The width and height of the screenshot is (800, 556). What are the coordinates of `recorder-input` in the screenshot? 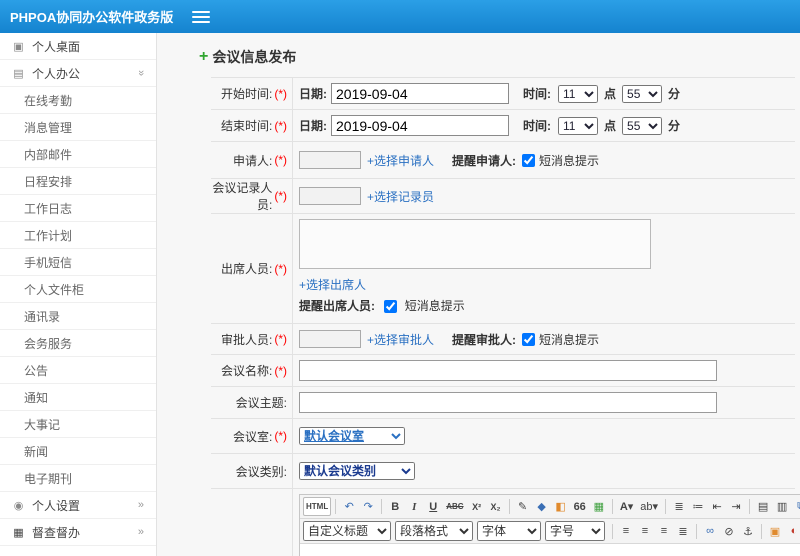 It's located at (330, 196).